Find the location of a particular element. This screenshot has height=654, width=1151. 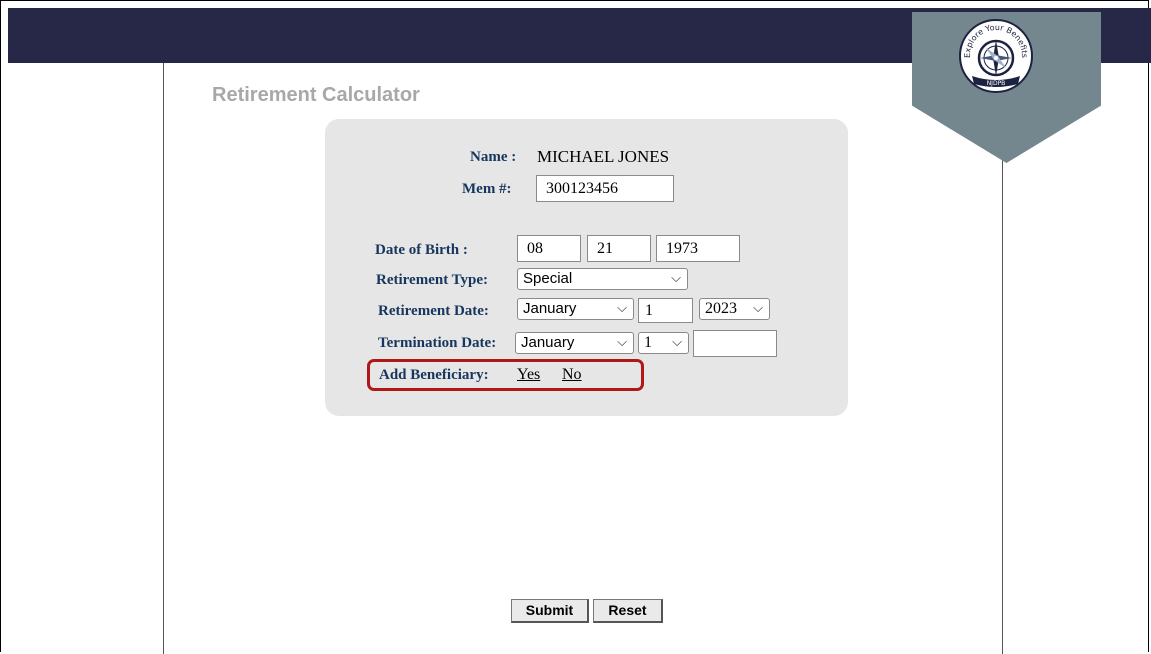

beneficiary-label: Add Beneficiary: is located at coordinates (434, 375).